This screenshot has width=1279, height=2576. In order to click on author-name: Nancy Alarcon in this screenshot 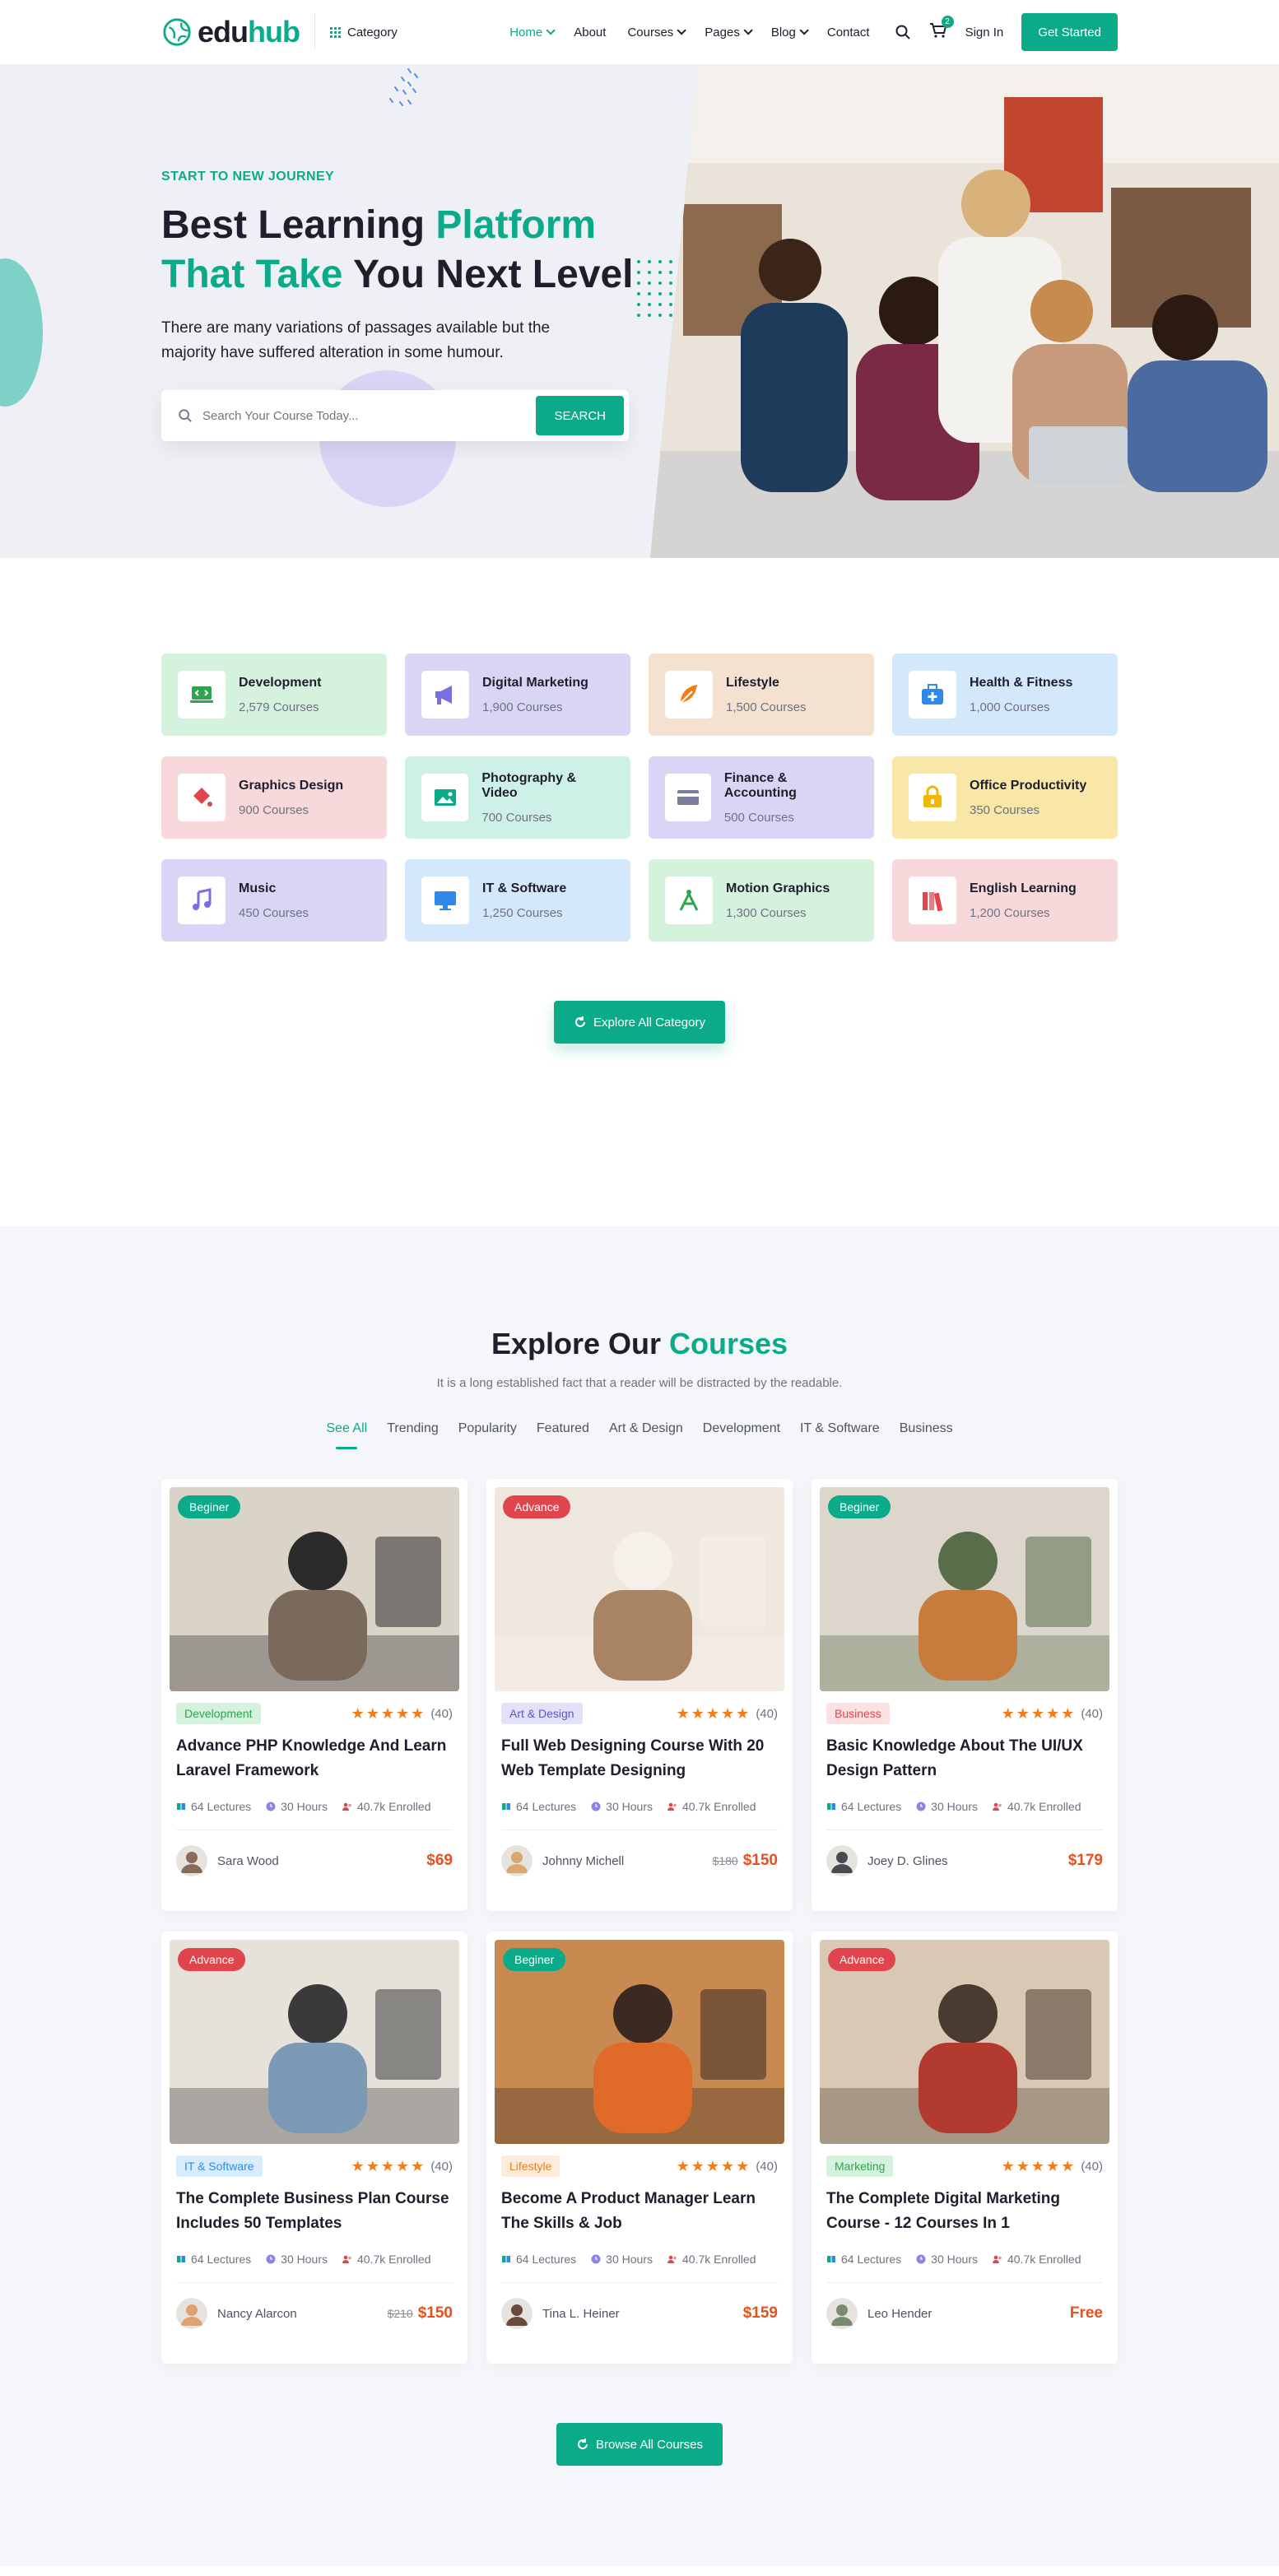, I will do `click(257, 2313)`.